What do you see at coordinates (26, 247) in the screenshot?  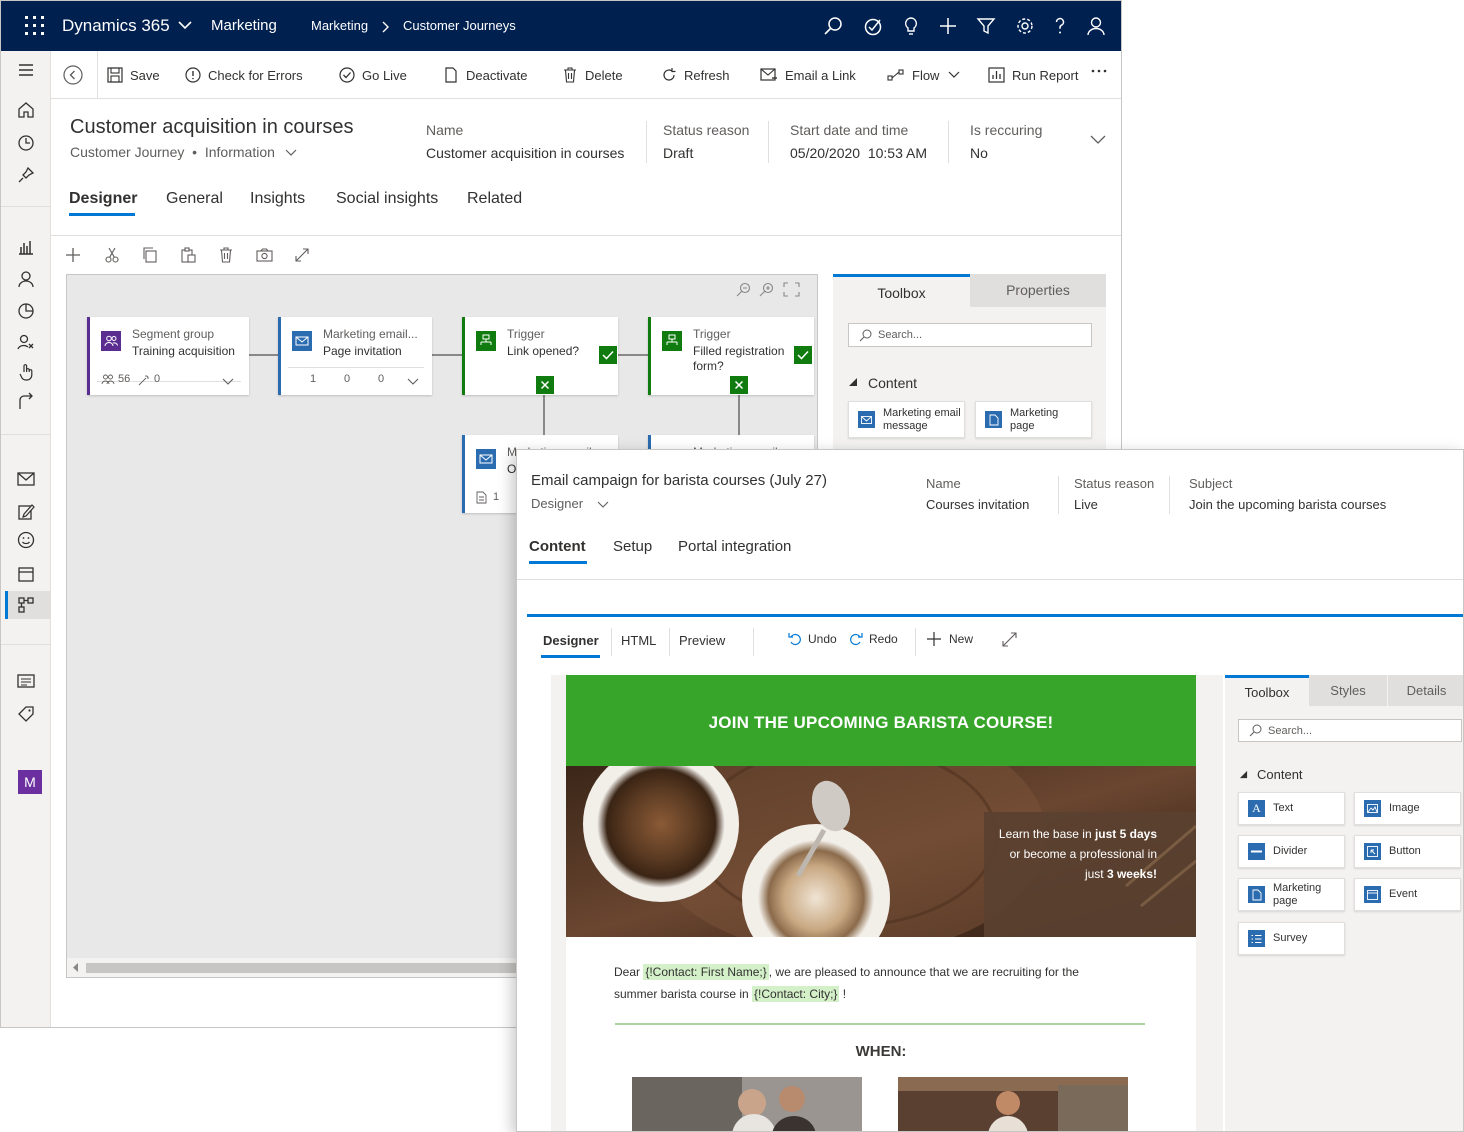 I see `dashboard-icon` at bounding box center [26, 247].